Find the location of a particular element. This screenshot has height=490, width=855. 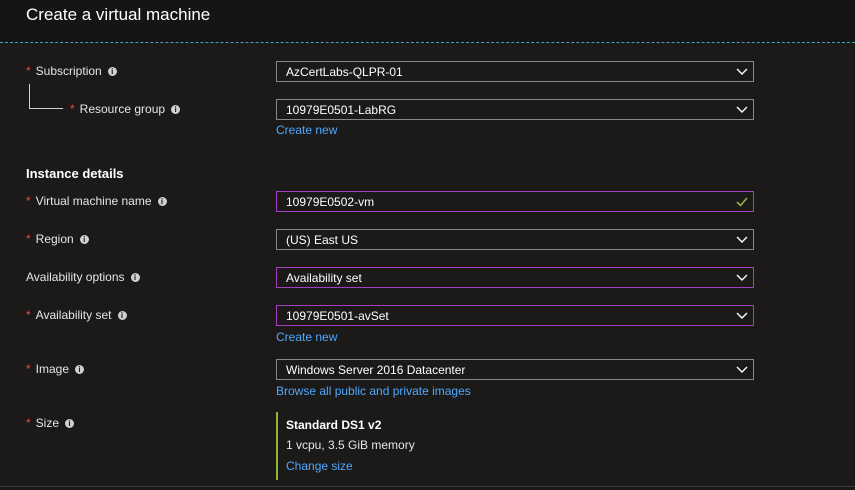

subscription-label: Subscription is located at coordinates (68, 71).